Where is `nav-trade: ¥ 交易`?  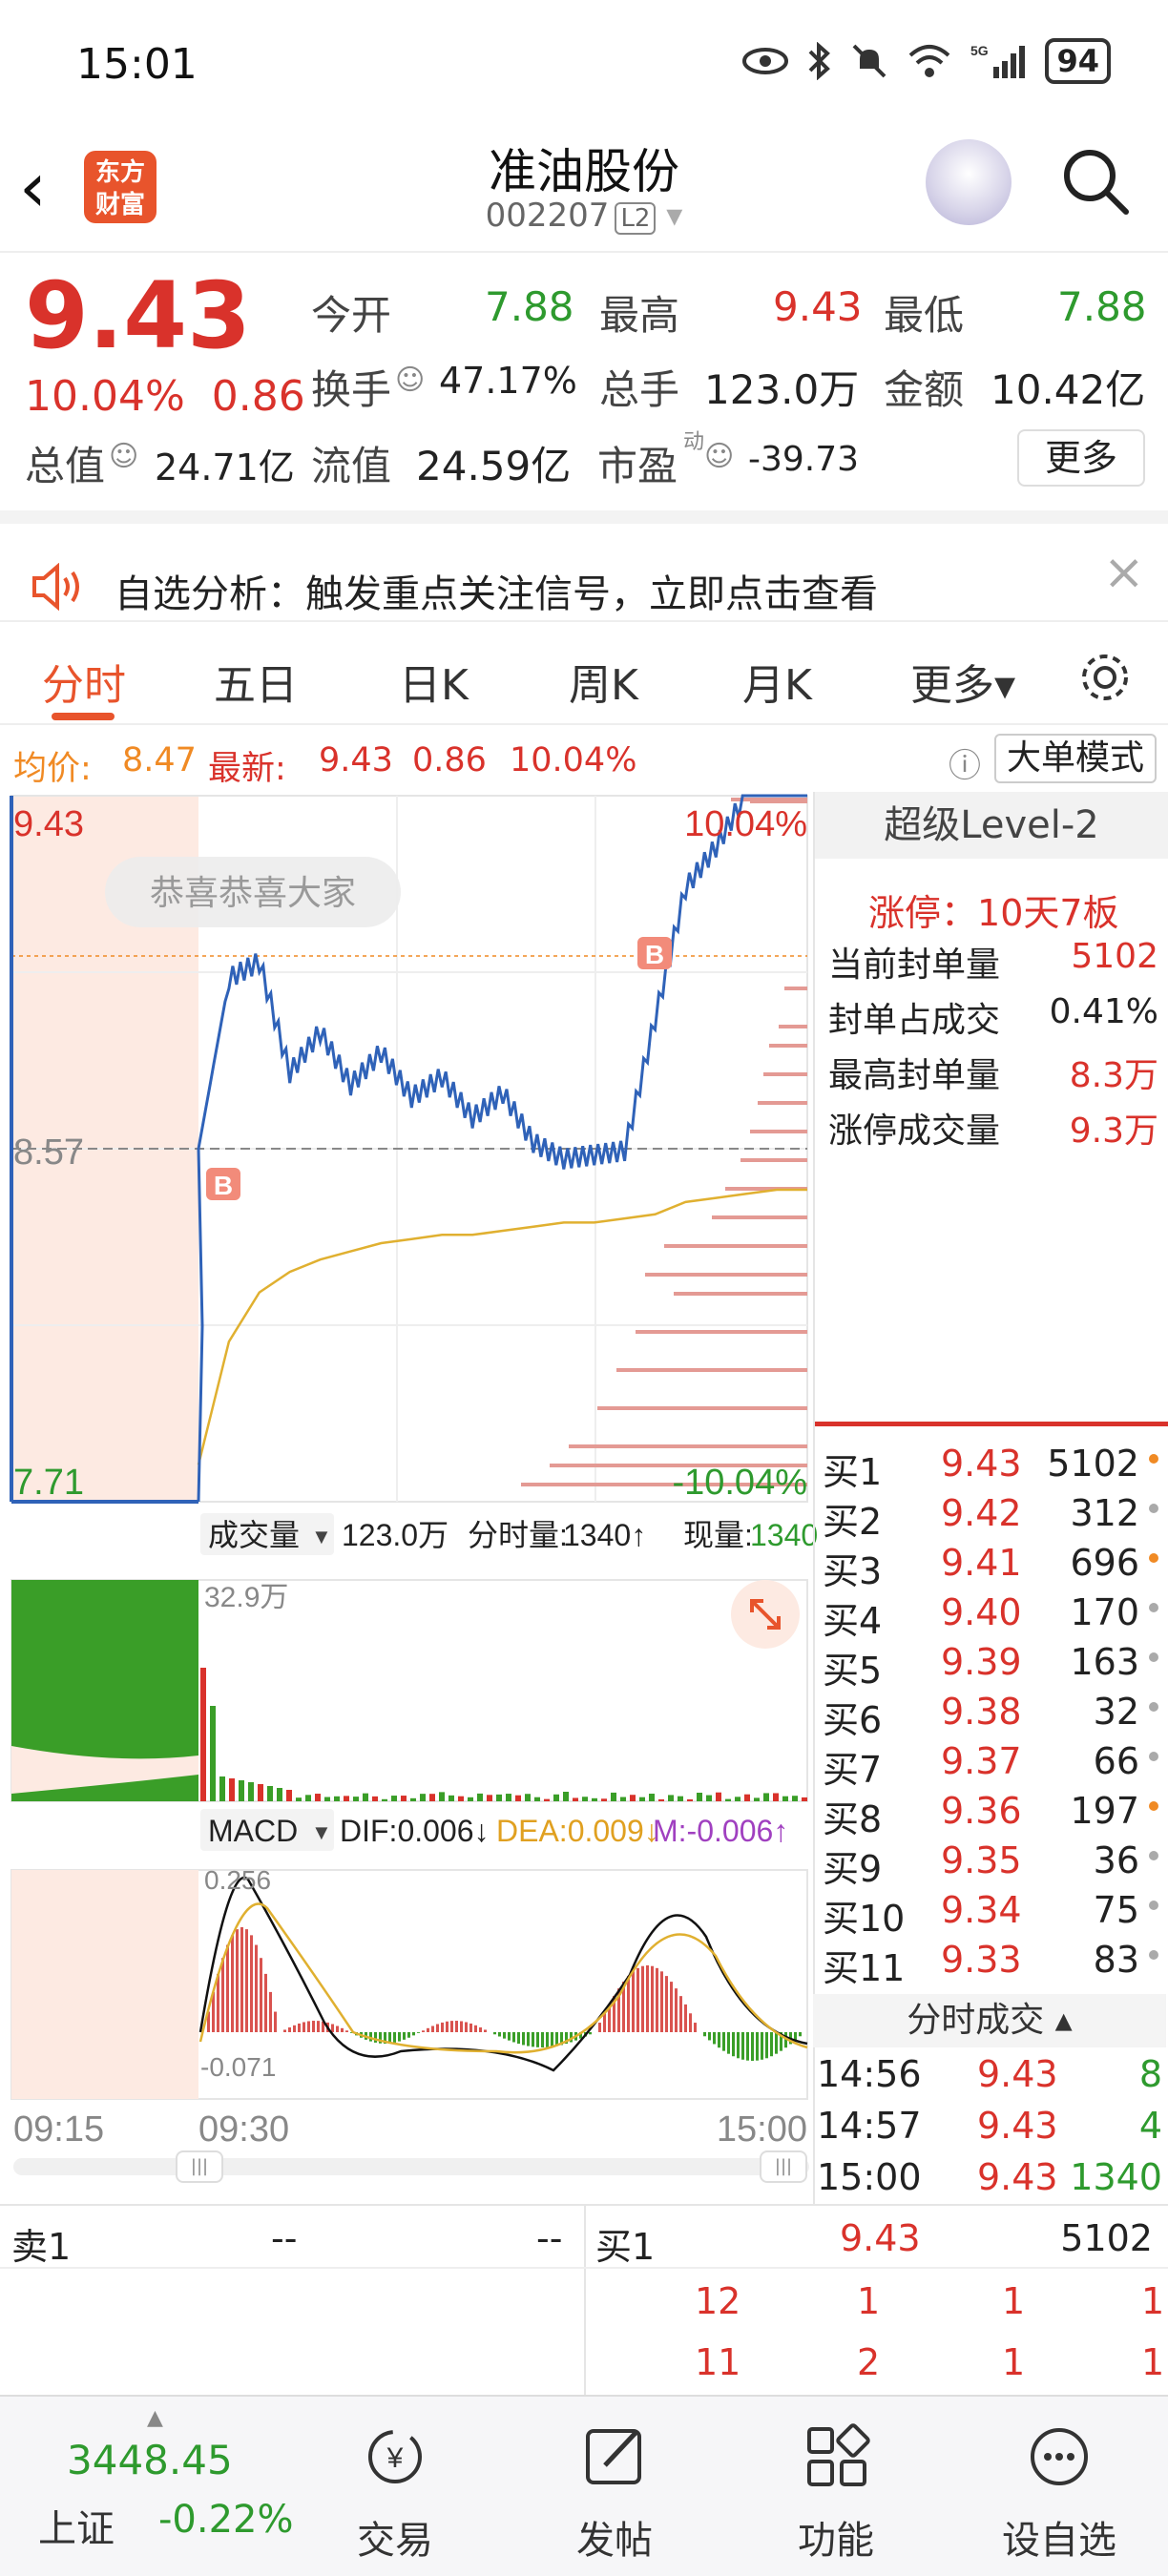
nav-trade: ¥ 交易 is located at coordinates (395, 2487).